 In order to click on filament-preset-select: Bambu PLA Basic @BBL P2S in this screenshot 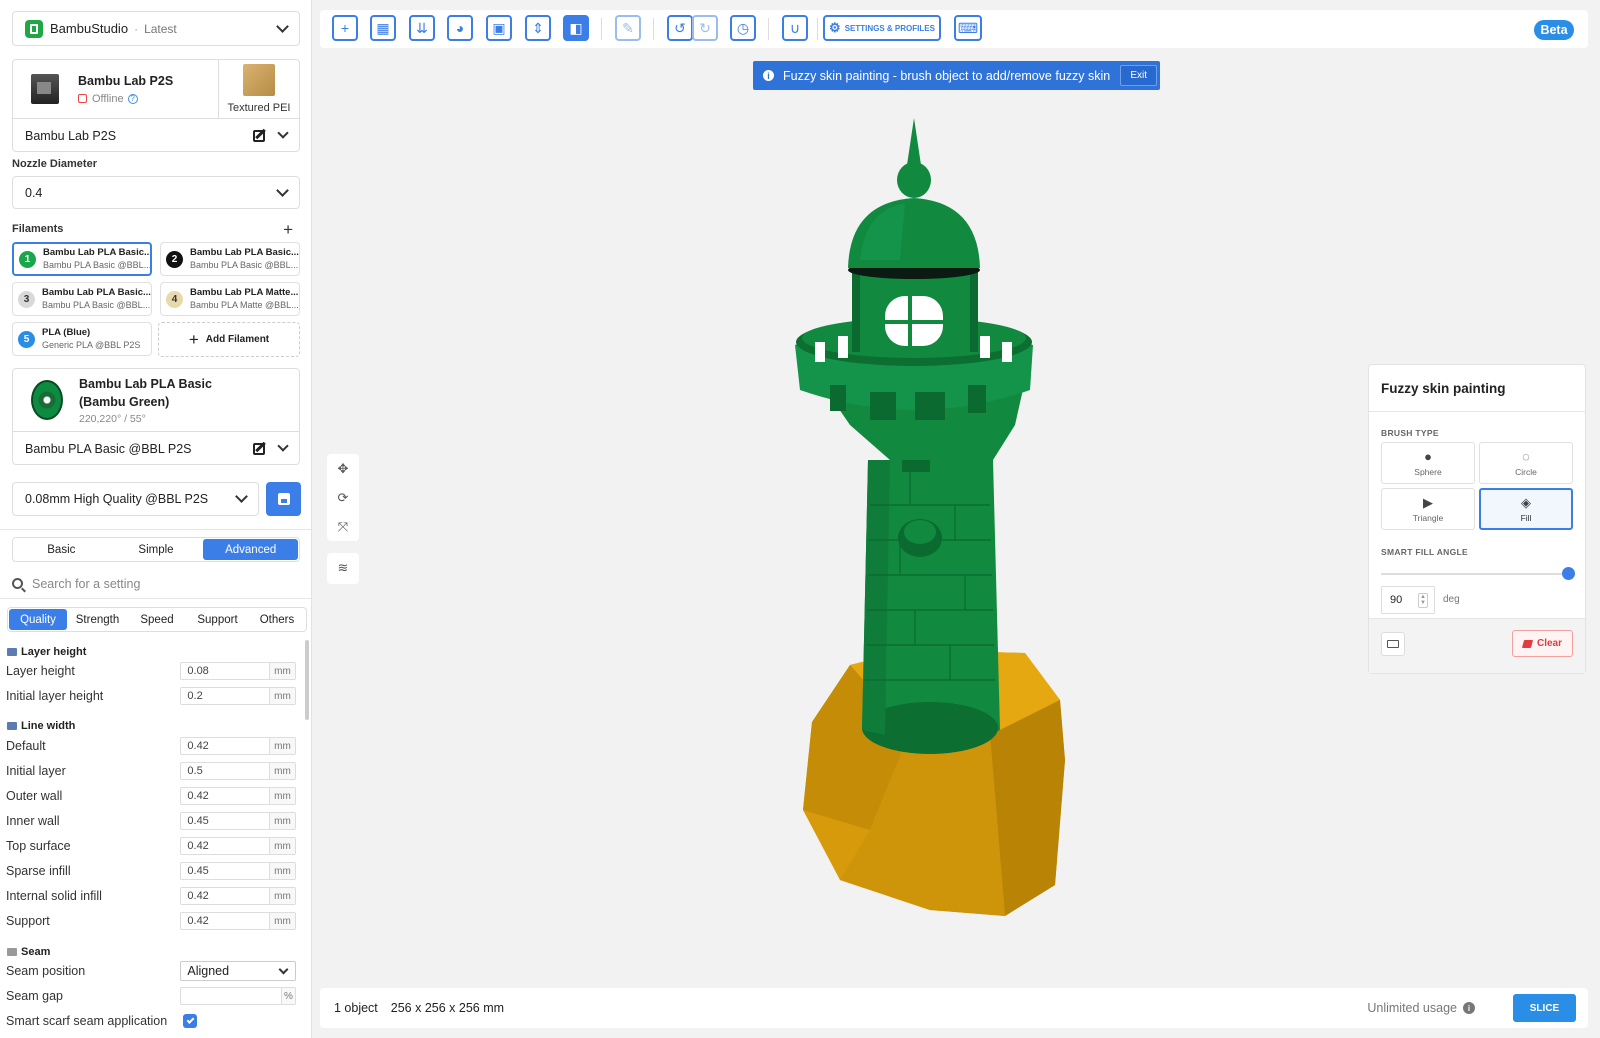, I will do `click(156, 448)`.